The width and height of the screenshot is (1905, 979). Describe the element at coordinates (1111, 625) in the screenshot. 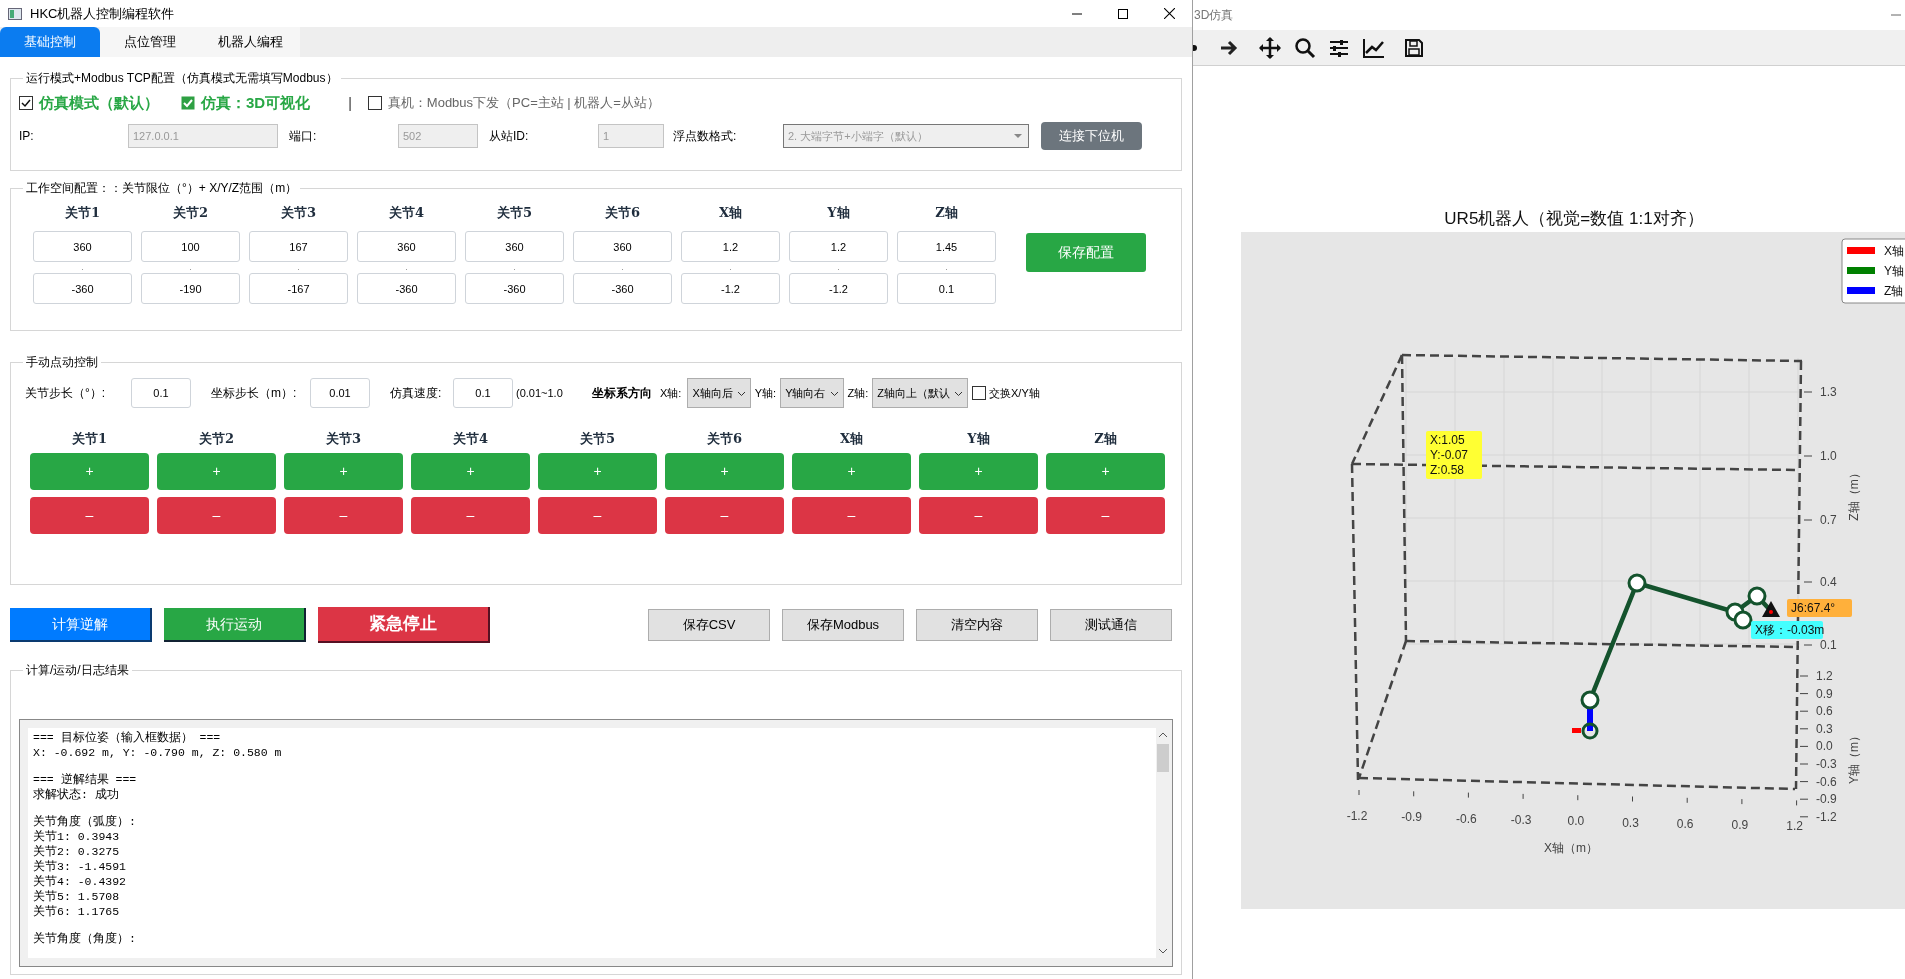

I see `tool-button: 测试通信` at that location.